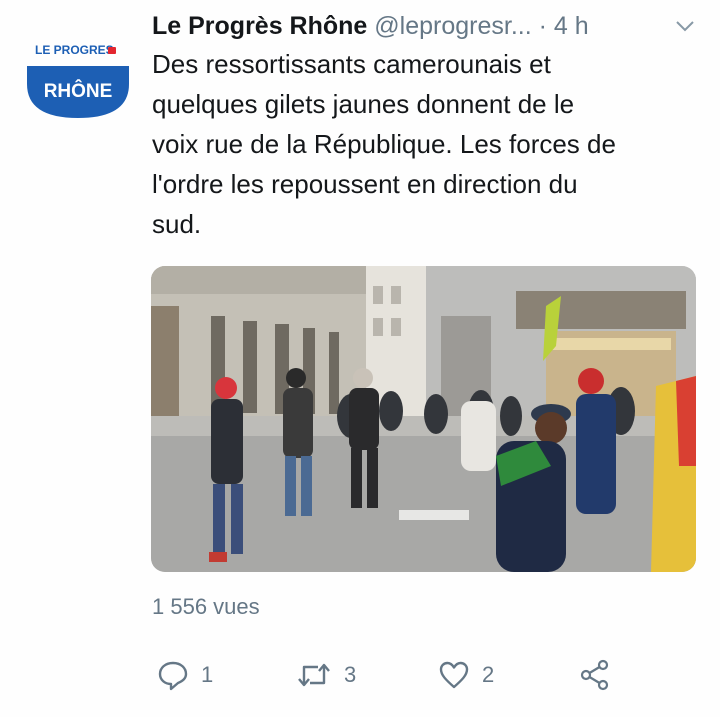  What do you see at coordinates (360, 679) in the screenshot?
I see `action-bar: 1 3 2` at bounding box center [360, 679].